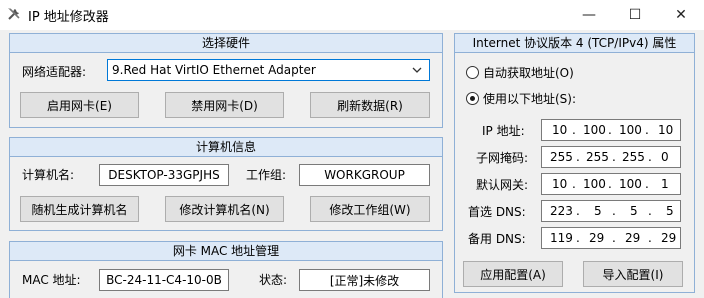  Describe the element at coordinates (665, 157) in the screenshot. I see `mask-octet: 0` at that location.